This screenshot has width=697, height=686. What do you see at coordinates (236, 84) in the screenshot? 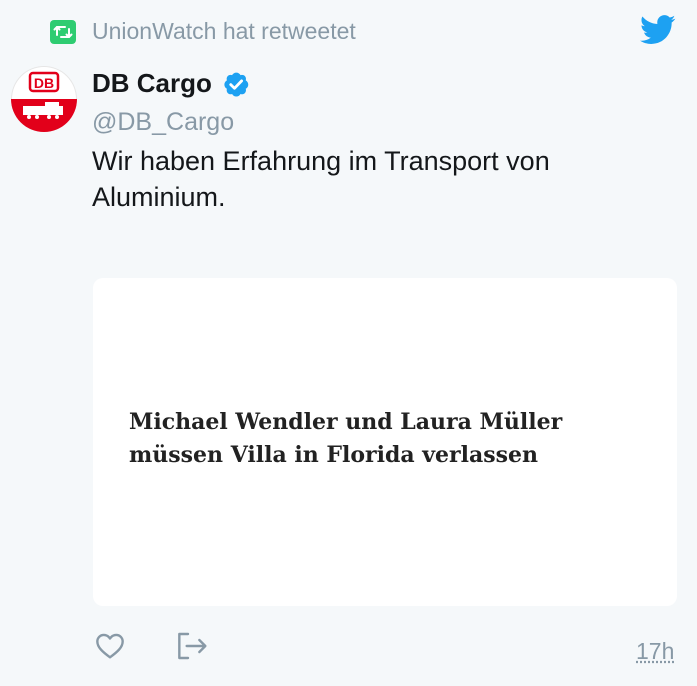
I see `verified-badge-icon` at bounding box center [236, 84].